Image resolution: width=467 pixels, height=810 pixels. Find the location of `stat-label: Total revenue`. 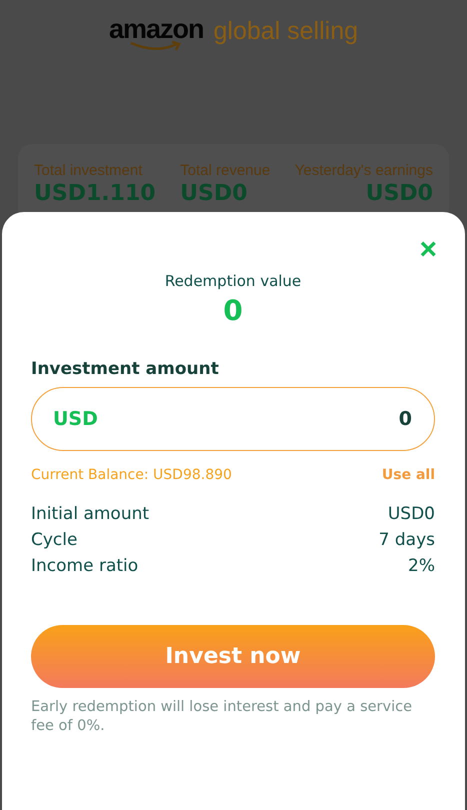

stat-label: Total revenue is located at coordinates (225, 170).